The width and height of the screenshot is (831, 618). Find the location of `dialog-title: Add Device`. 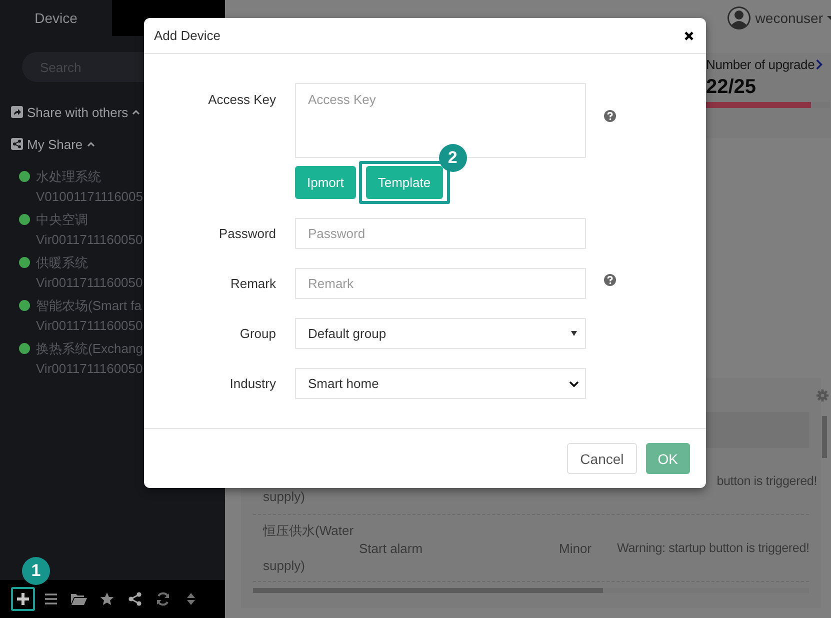

dialog-title: Add Device is located at coordinates (187, 35).